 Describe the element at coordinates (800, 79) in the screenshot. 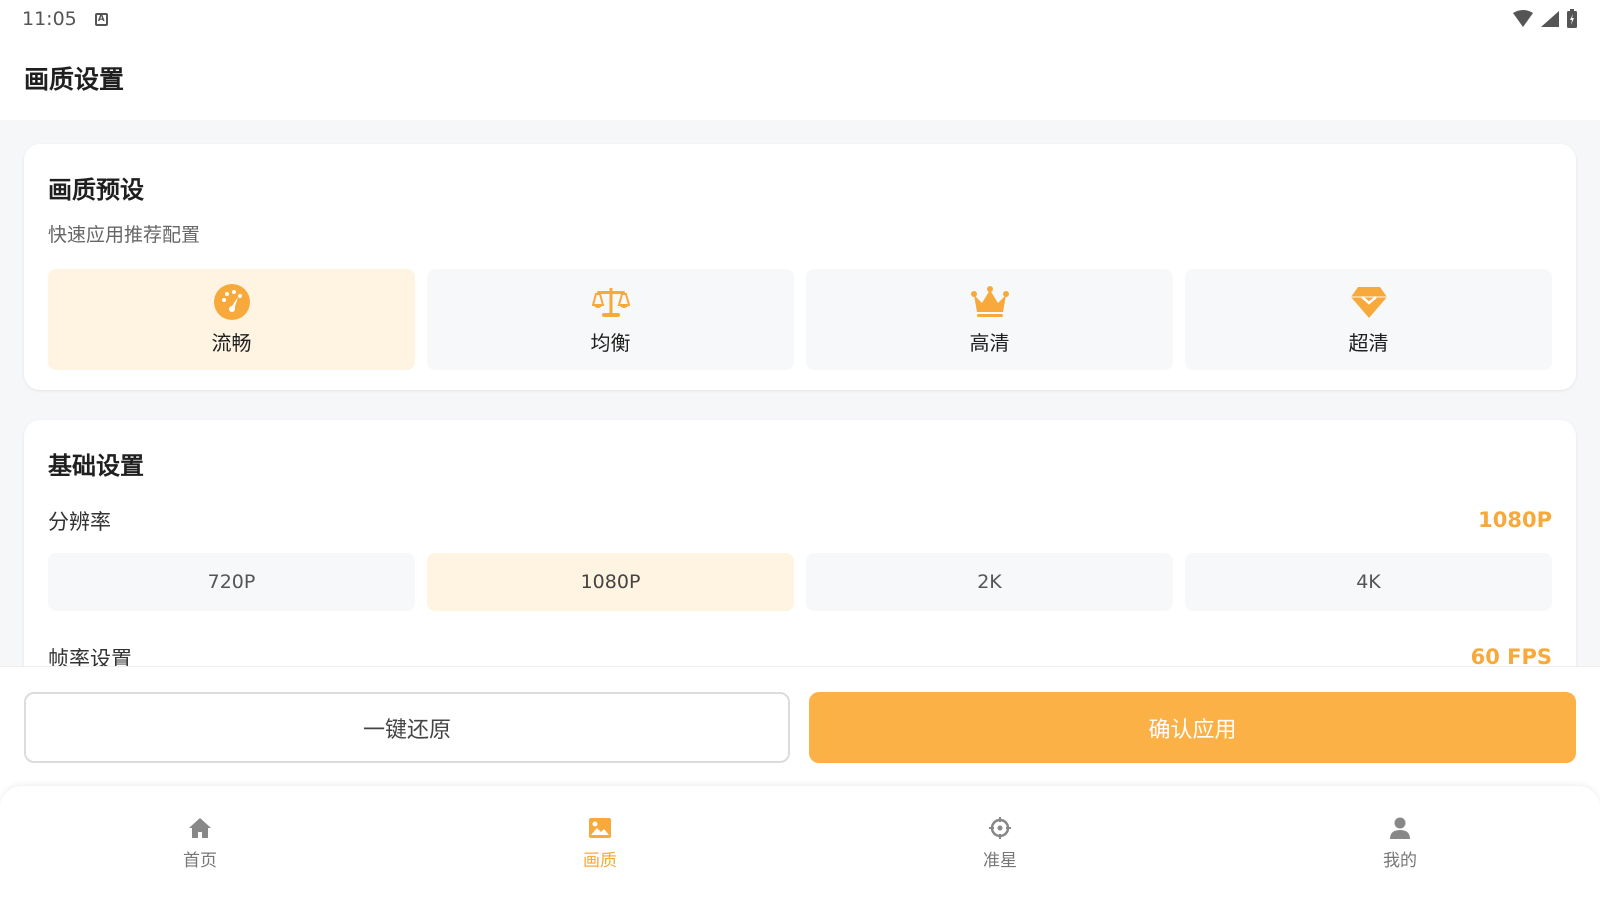

I see `page-header: 画质设置` at that location.